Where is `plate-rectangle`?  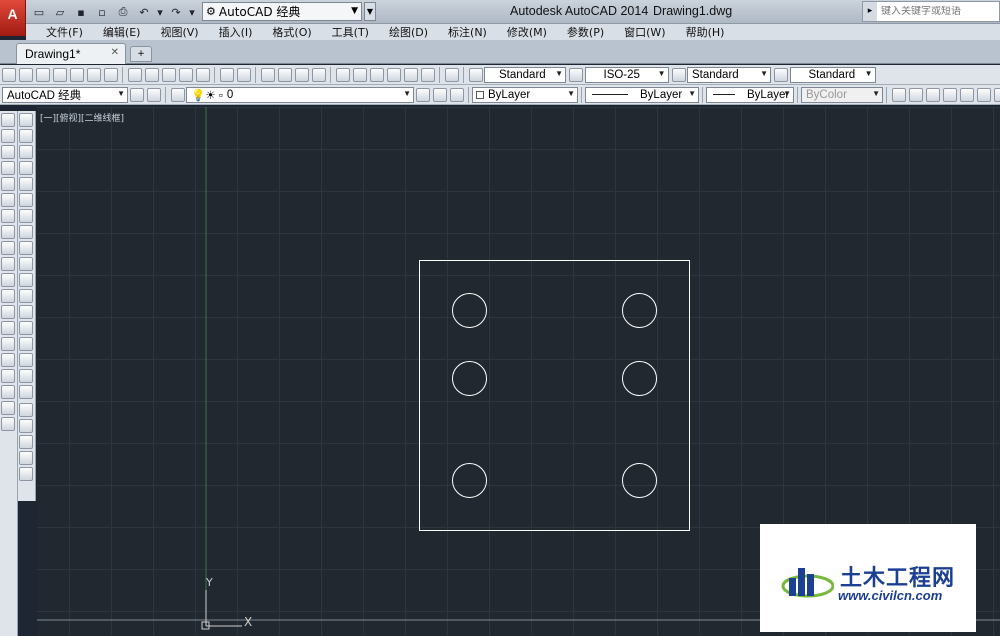 plate-rectangle is located at coordinates (554, 395).